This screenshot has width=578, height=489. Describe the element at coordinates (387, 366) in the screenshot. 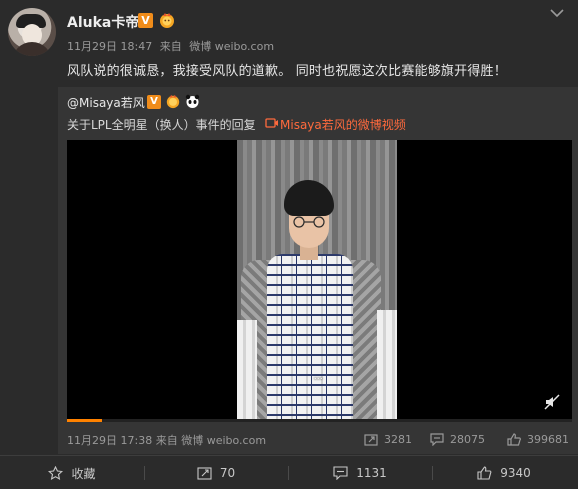

I see `sleeve-right` at that location.